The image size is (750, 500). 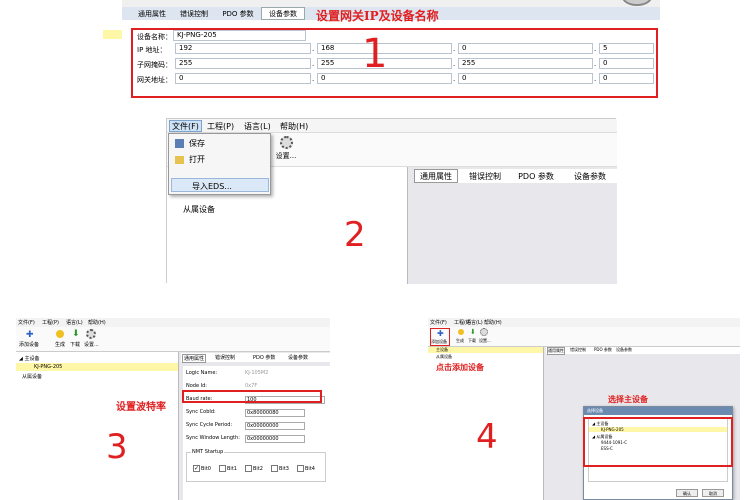 I want to click on sync-window-value: 0x00000000, so click(x=275, y=439).